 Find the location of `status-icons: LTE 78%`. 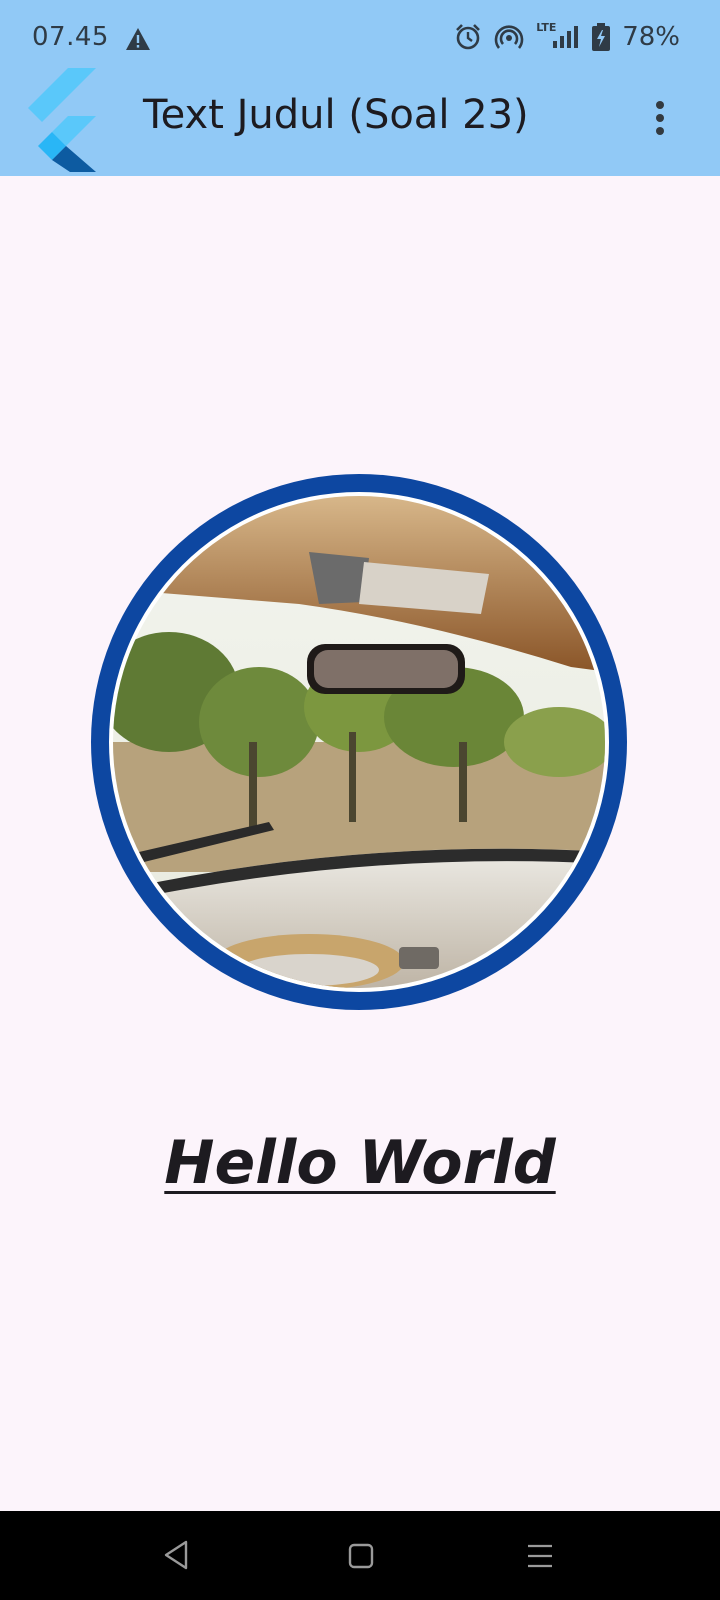

status-icons: LTE 78% is located at coordinates (567, 36).